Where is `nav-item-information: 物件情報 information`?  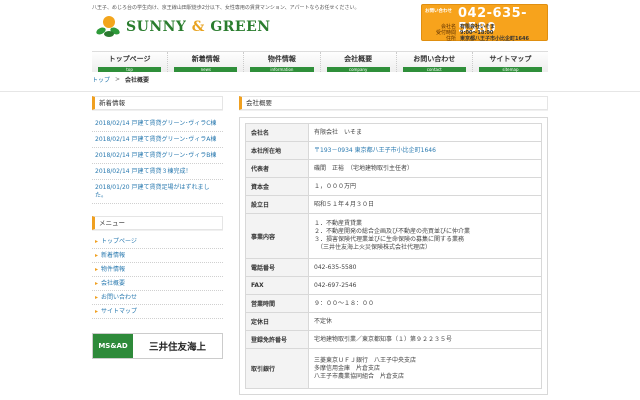 nav-item-information: 物件情報 information is located at coordinates (282, 62).